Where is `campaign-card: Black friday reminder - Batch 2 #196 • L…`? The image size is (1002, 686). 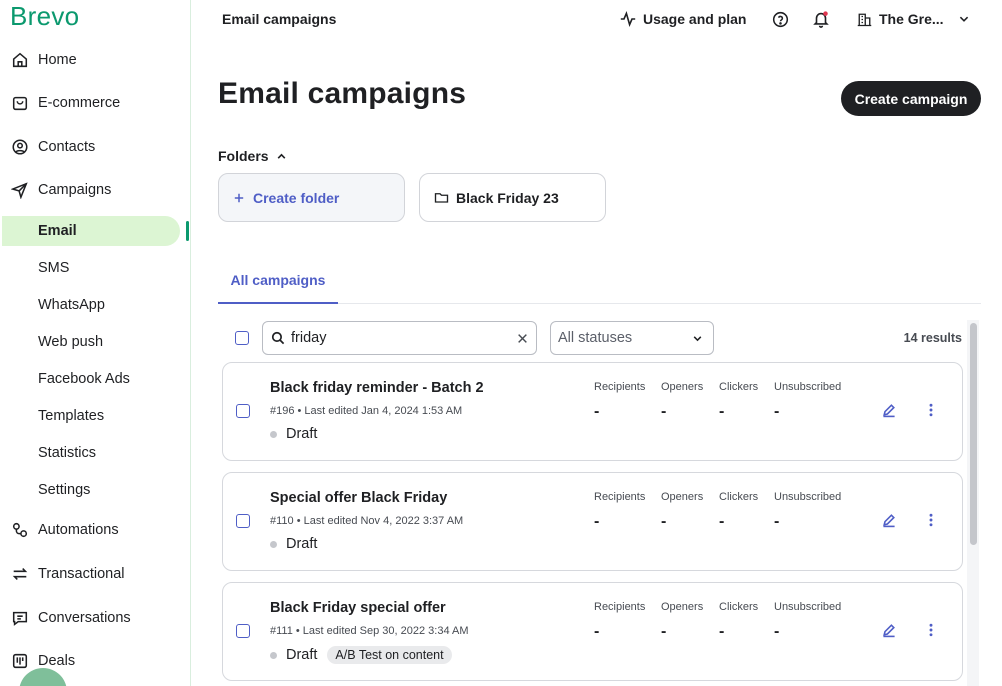
campaign-card: Black friday reminder - Batch 2 #196 • L… is located at coordinates (592, 411).